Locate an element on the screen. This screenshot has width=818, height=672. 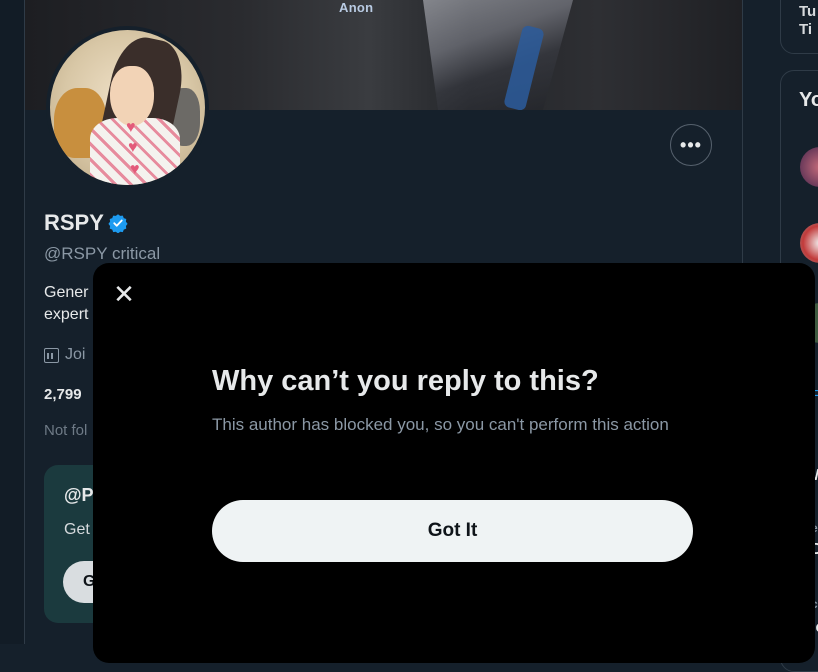
close-button: ✕ is located at coordinates (124, 294).